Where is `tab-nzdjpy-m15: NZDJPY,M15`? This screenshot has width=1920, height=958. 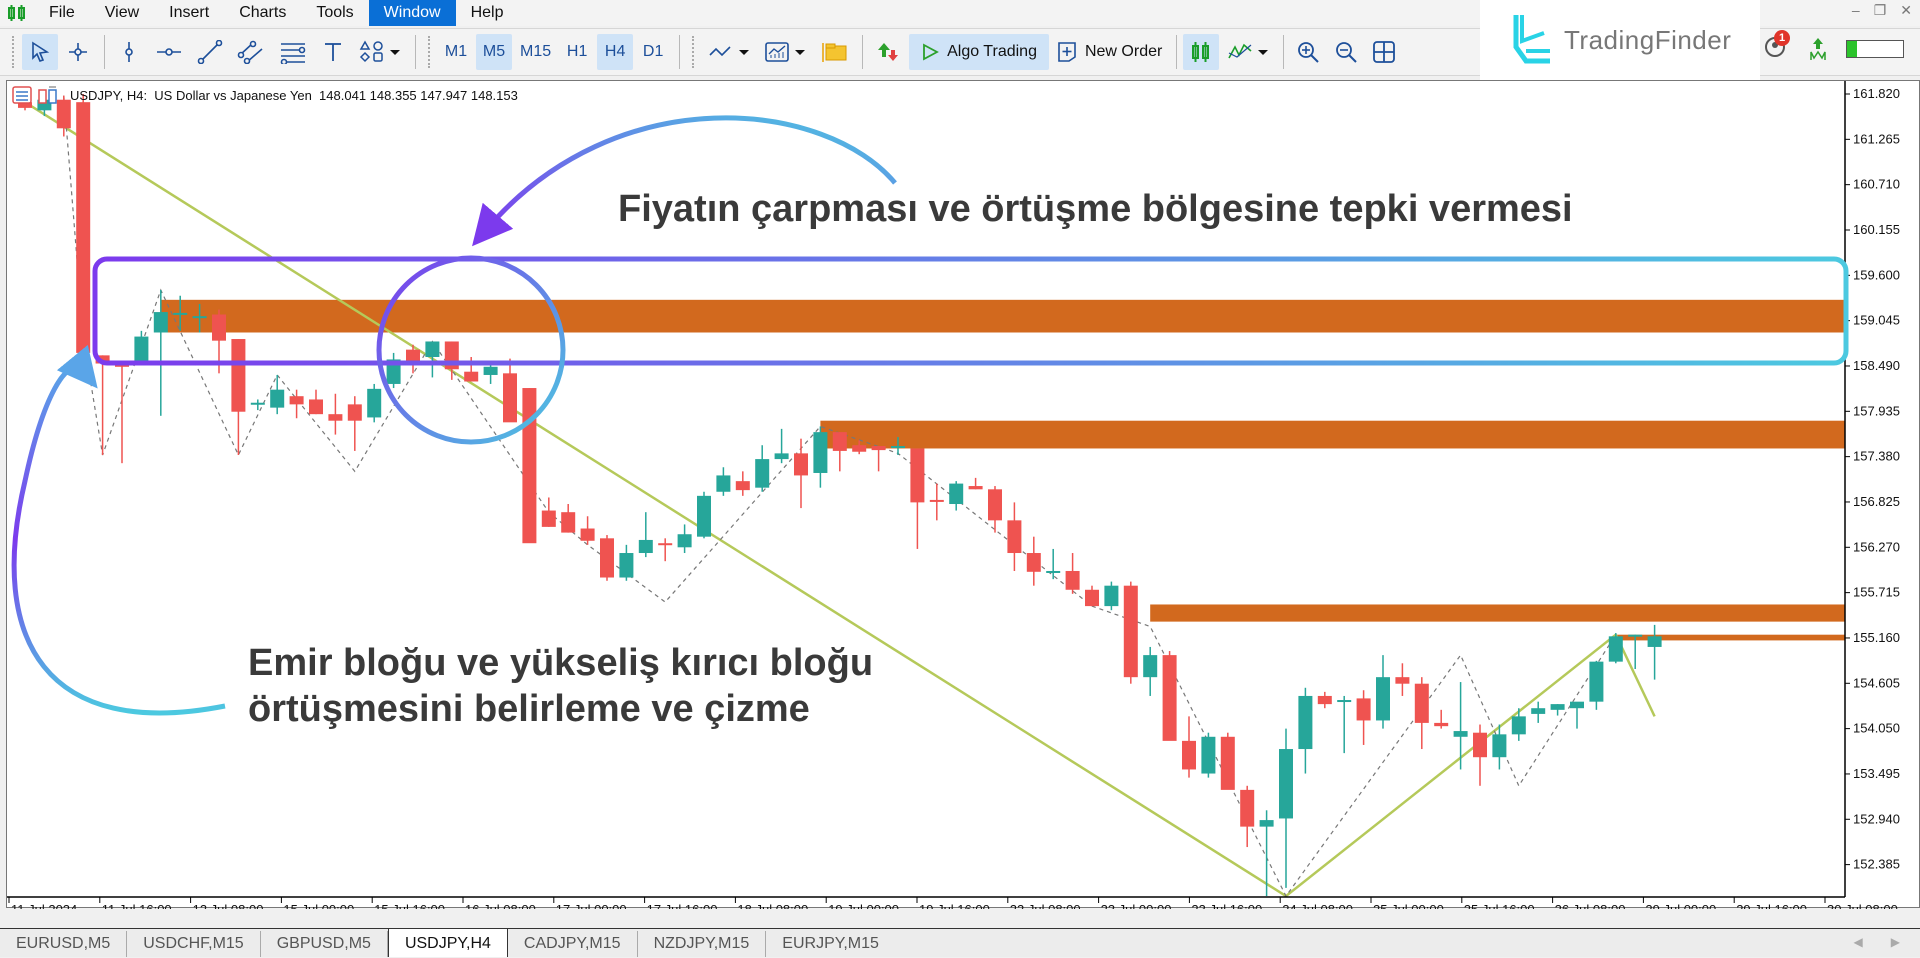 tab-nzdjpy-m15: NZDJPY,M15 is located at coordinates (702, 944).